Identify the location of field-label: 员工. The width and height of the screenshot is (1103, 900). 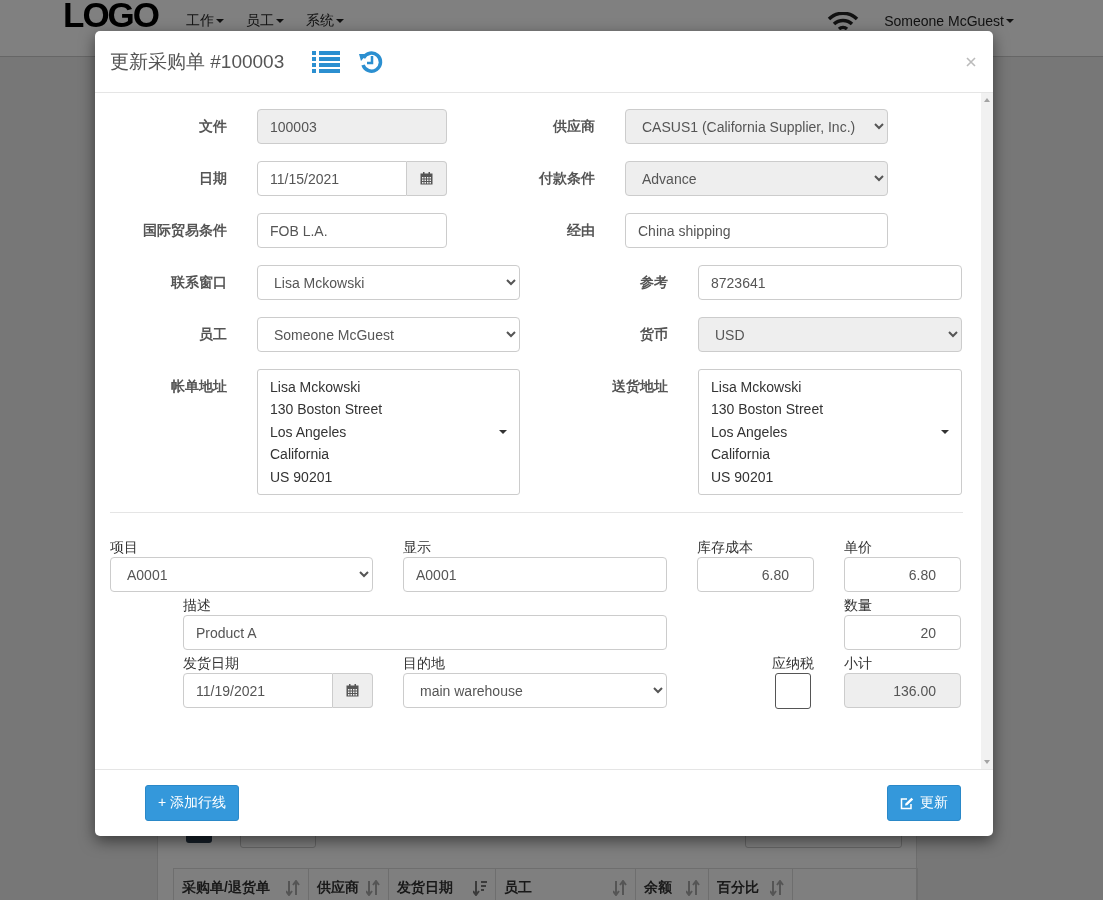
(212, 334).